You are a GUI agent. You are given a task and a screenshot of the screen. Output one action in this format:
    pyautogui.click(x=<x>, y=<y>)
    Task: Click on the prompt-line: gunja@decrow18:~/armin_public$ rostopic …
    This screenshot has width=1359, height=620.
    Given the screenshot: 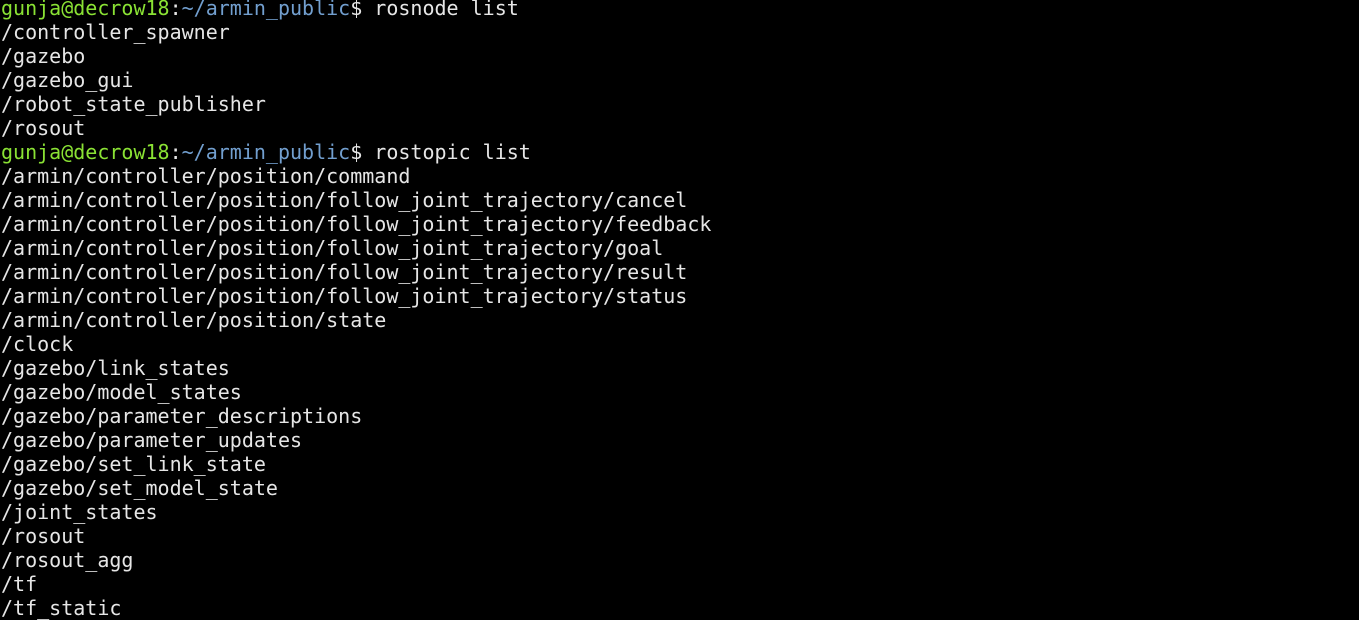 What is the action you would take?
    pyautogui.click(x=680, y=152)
    